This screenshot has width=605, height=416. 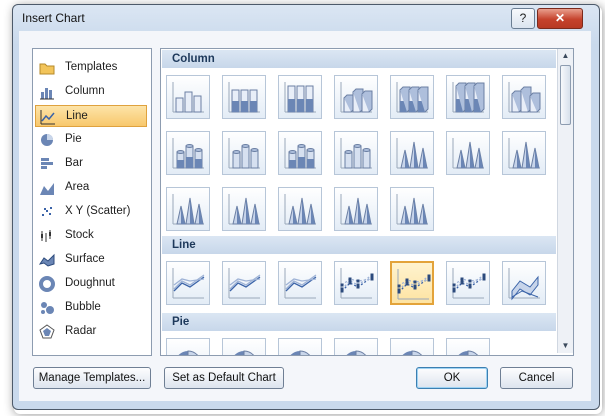 What do you see at coordinates (91, 116) in the screenshot?
I see `category-line: Line` at bounding box center [91, 116].